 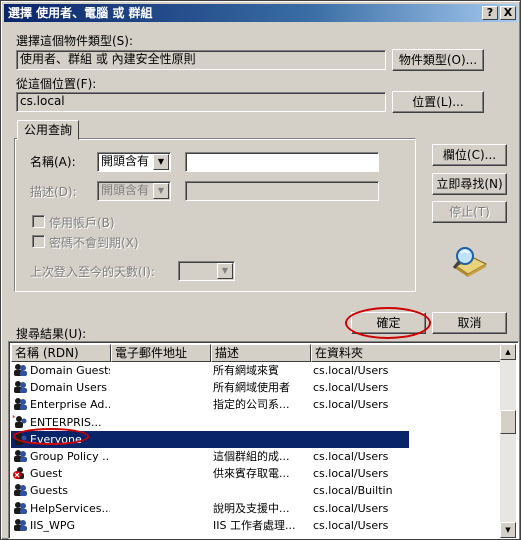 I want to click on non-expiring-password-label: 密碼不會到期(X), so click(x=94, y=243).